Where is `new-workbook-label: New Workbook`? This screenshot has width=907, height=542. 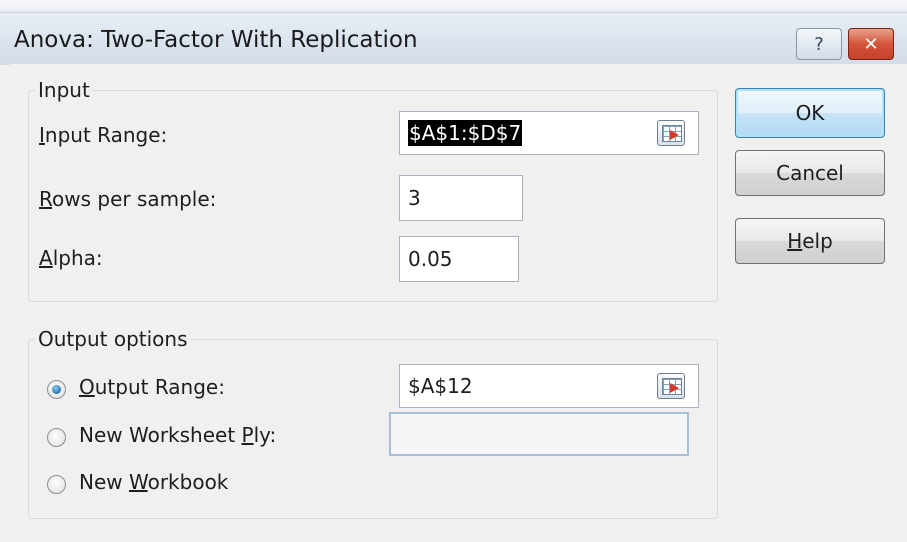 new-workbook-label: New Workbook is located at coordinates (153, 482).